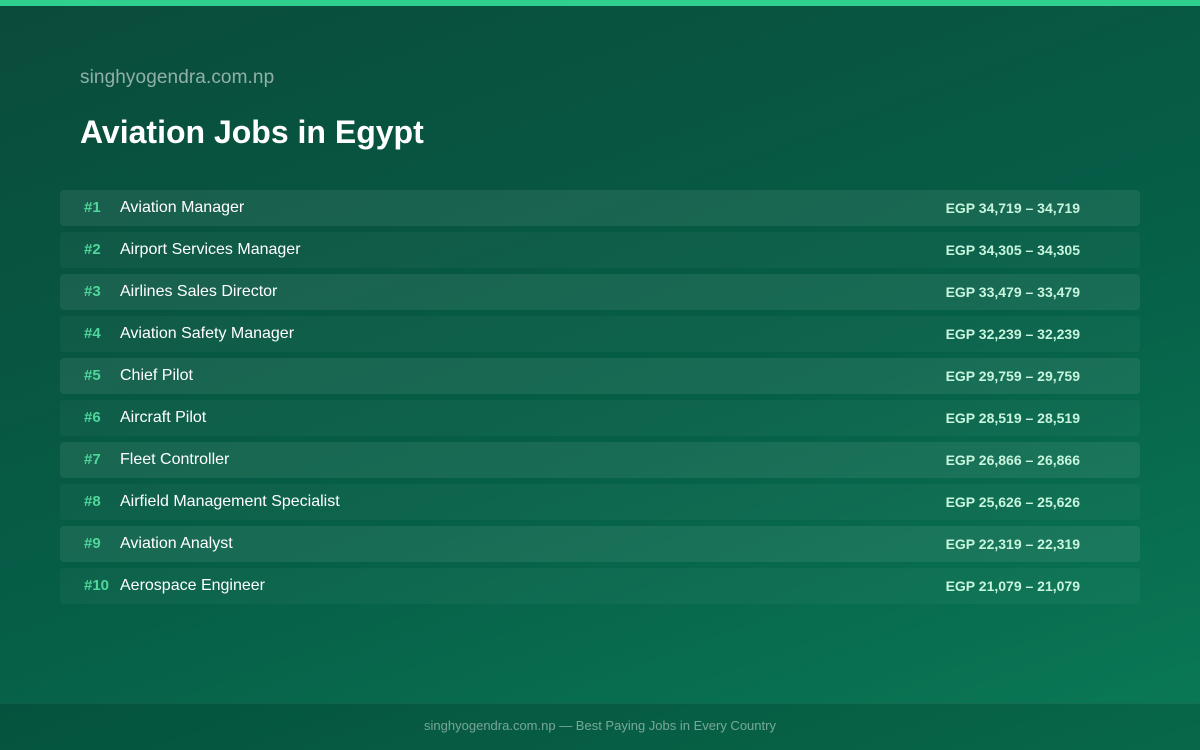 The width and height of the screenshot is (1200, 750). What do you see at coordinates (1012, 292) in the screenshot?
I see `job-salary: EGP 33,479 – 33,479` at bounding box center [1012, 292].